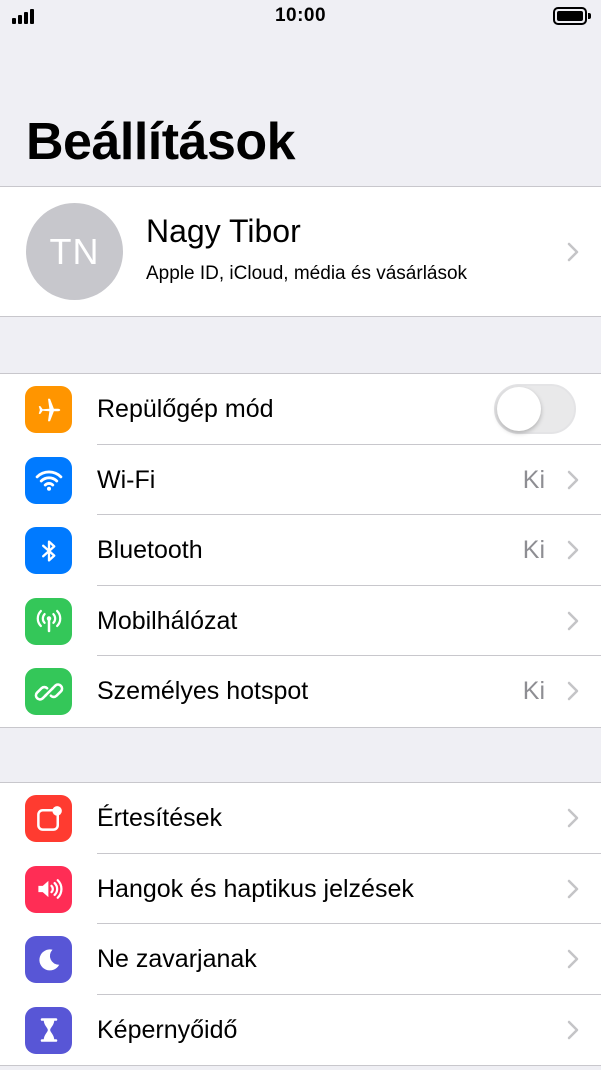 The width and height of the screenshot is (601, 1070). Describe the element at coordinates (167, 620) in the screenshot. I see `row-label: Mobilhálózat` at that location.